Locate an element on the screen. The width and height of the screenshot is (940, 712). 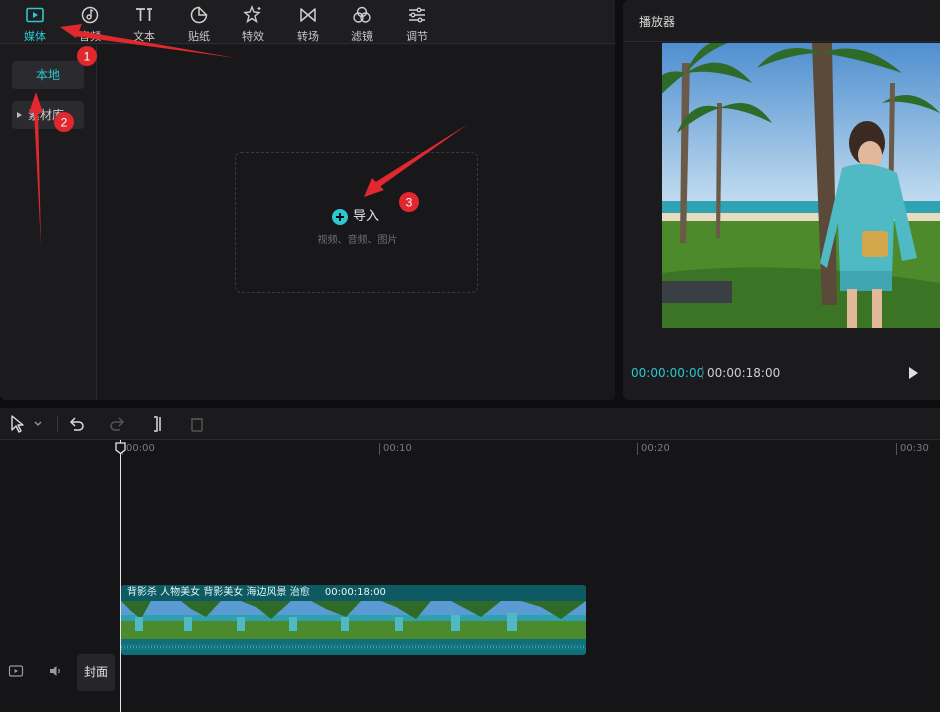
annotation-badge-2-label: 2 is located at coordinates (64, 123).